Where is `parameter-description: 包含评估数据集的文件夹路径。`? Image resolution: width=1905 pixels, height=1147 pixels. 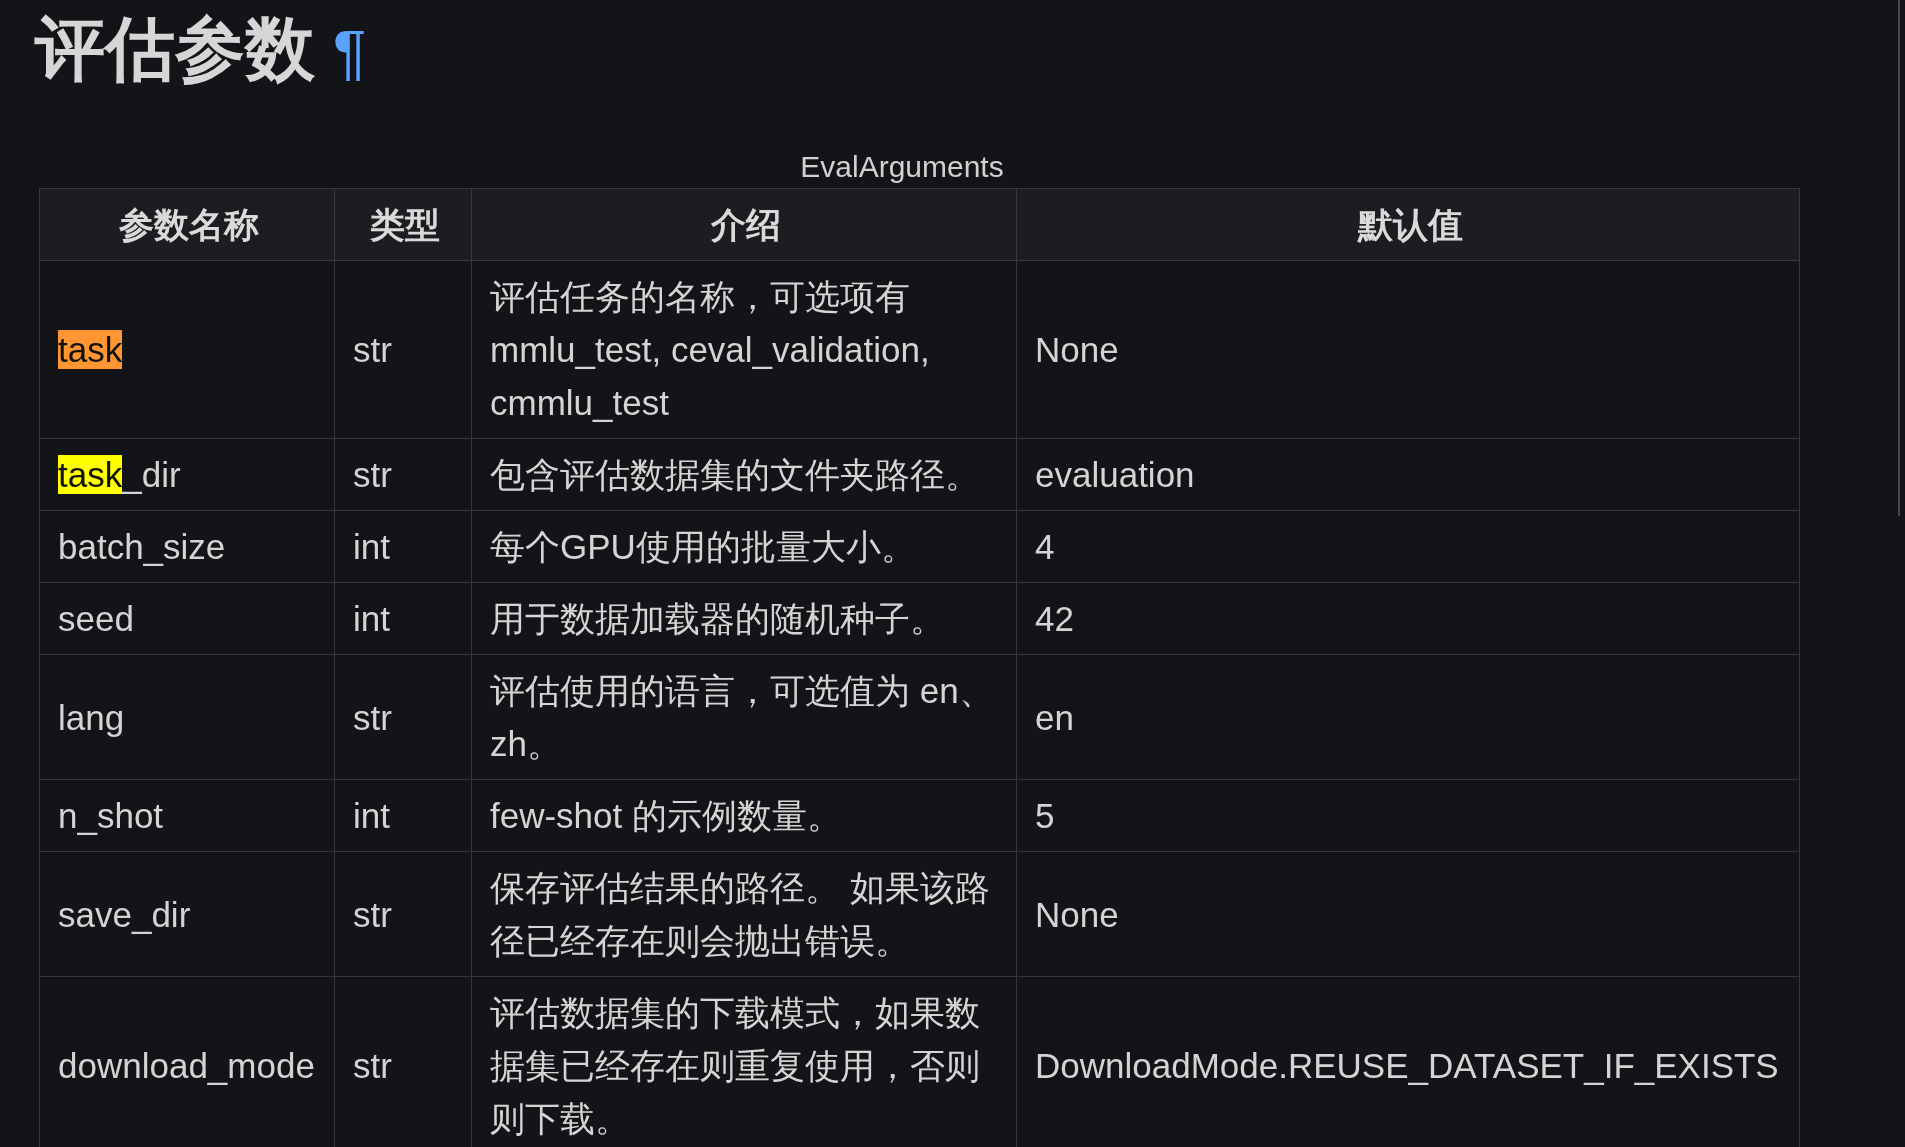
parameter-description: 包含评估数据集的文件夹路径。 is located at coordinates (735, 474).